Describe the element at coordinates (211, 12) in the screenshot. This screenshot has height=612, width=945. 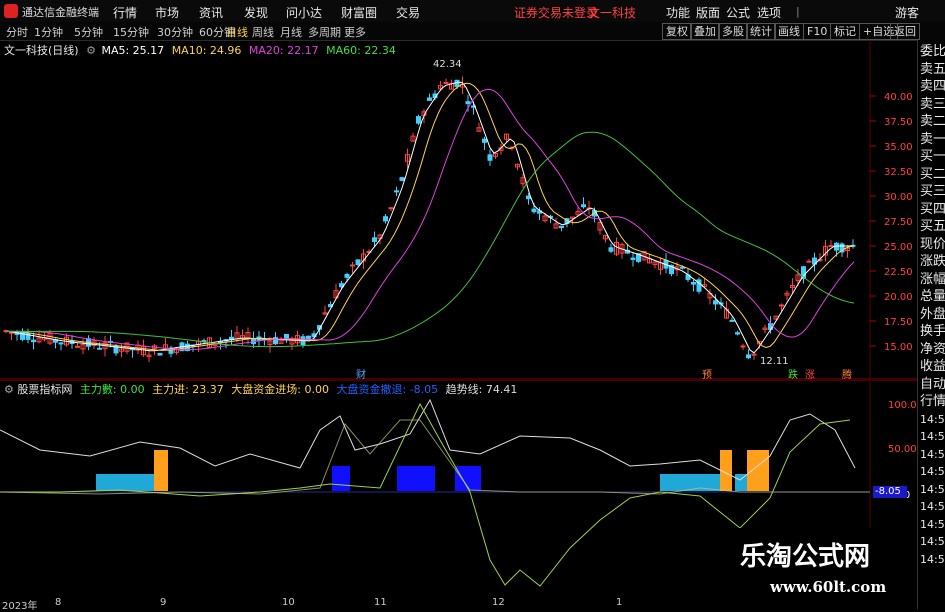
I see `menu-news: 资讯` at that location.